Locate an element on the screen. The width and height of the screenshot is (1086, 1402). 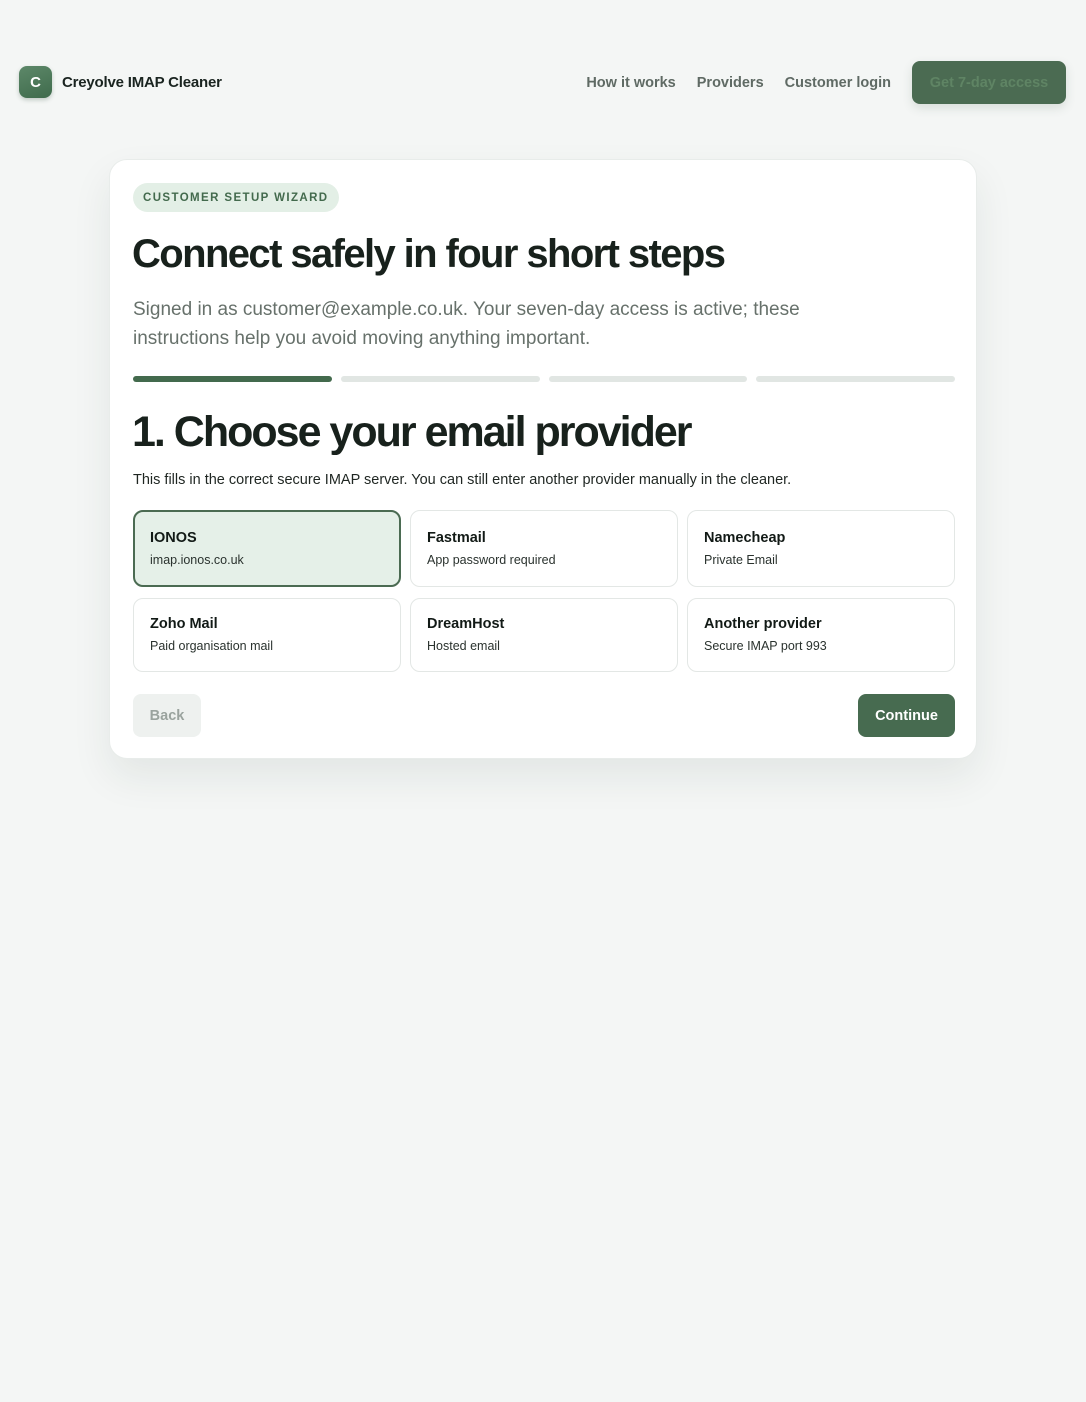
provider-option-ionos: IONOS imap.ionos.co.uk is located at coordinates (267, 548).